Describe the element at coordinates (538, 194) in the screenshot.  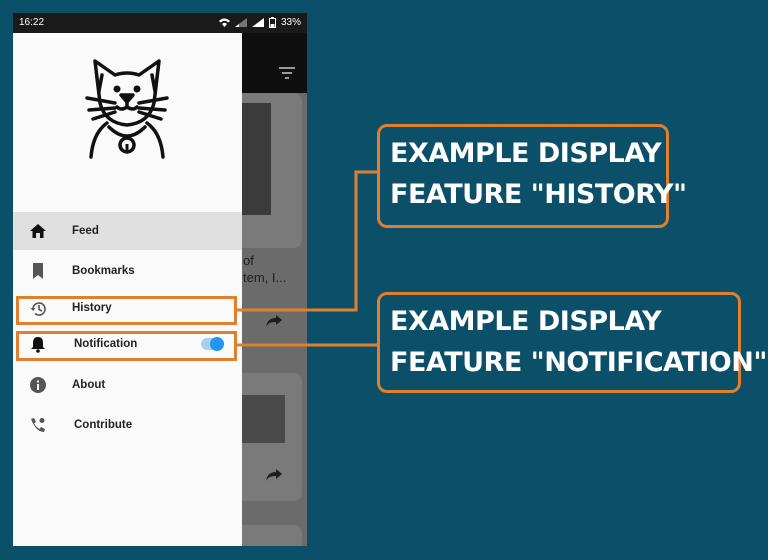
I see `callout-line: FEATURE "HISTORY"` at that location.